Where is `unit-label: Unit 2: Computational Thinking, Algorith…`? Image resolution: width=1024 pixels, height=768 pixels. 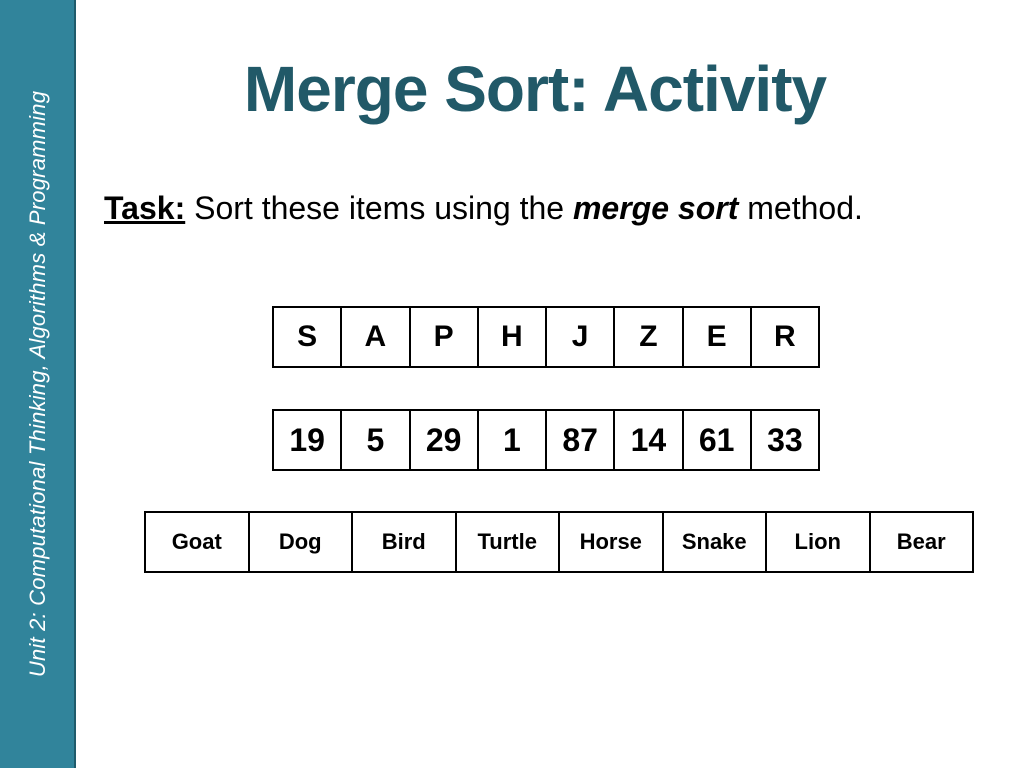 unit-label: Unit 2: Computational Thinking, Algorith… is located at coordinates (37, 384).